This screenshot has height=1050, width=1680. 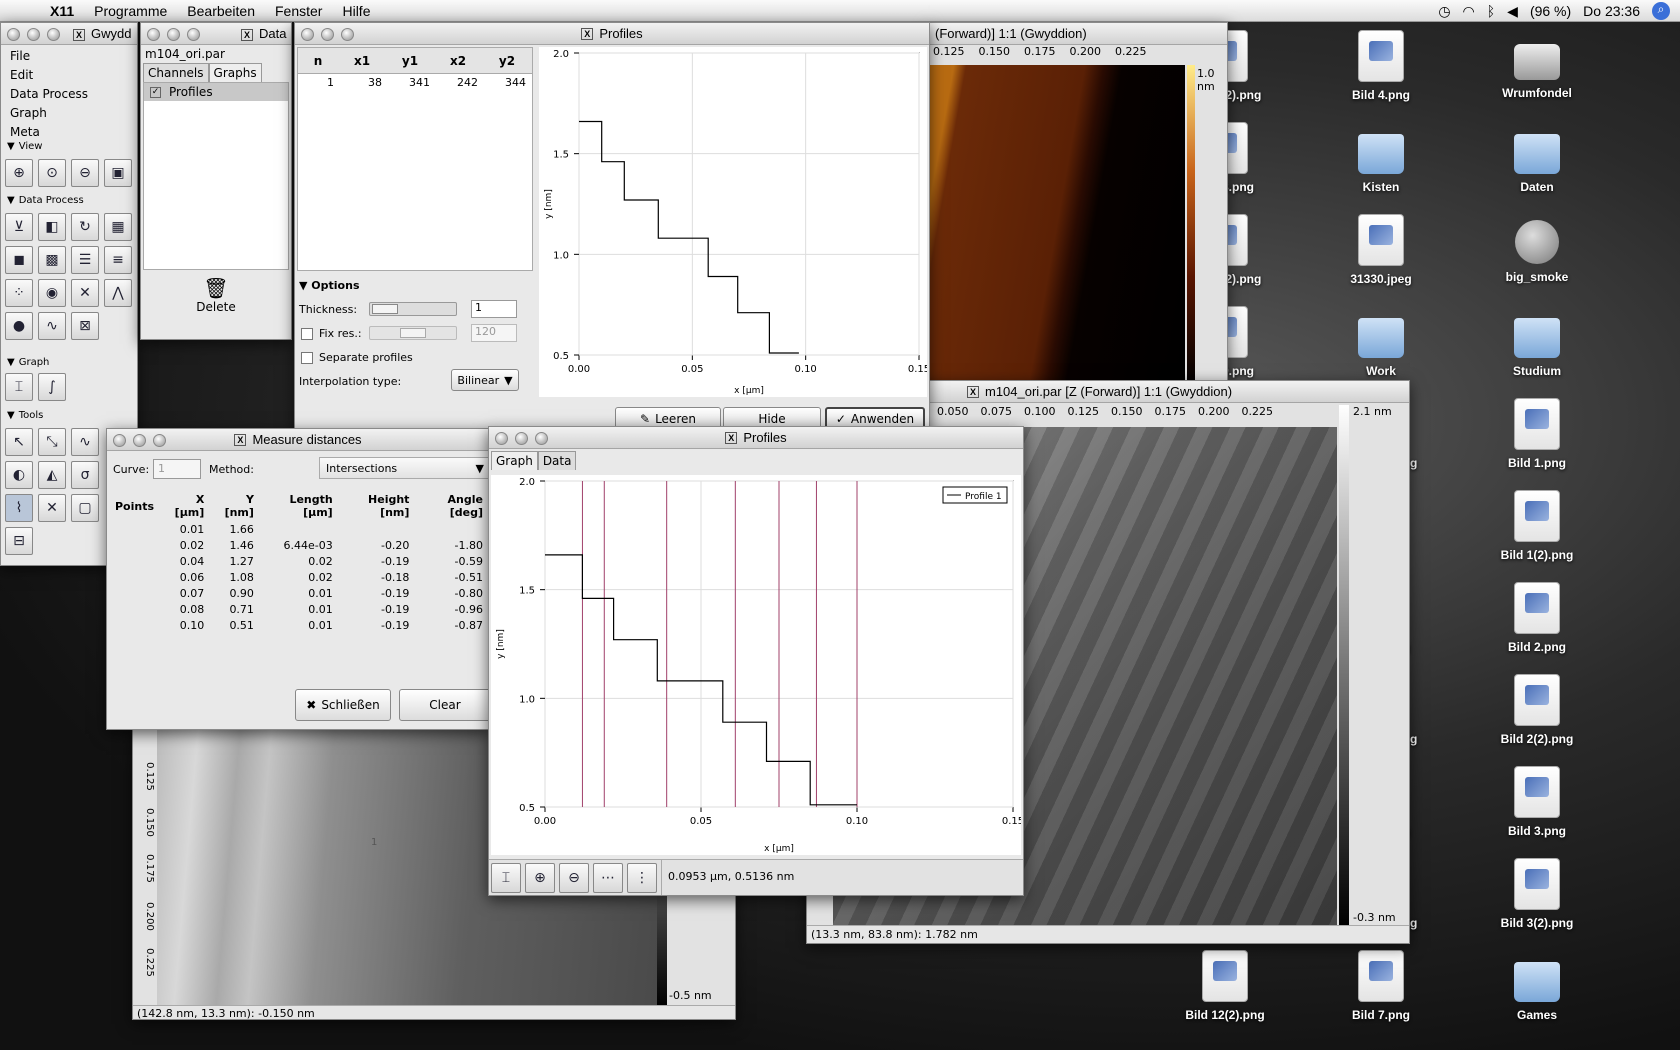 I want to click on align-rows-icon: ≡, so click(x=118, y=260).